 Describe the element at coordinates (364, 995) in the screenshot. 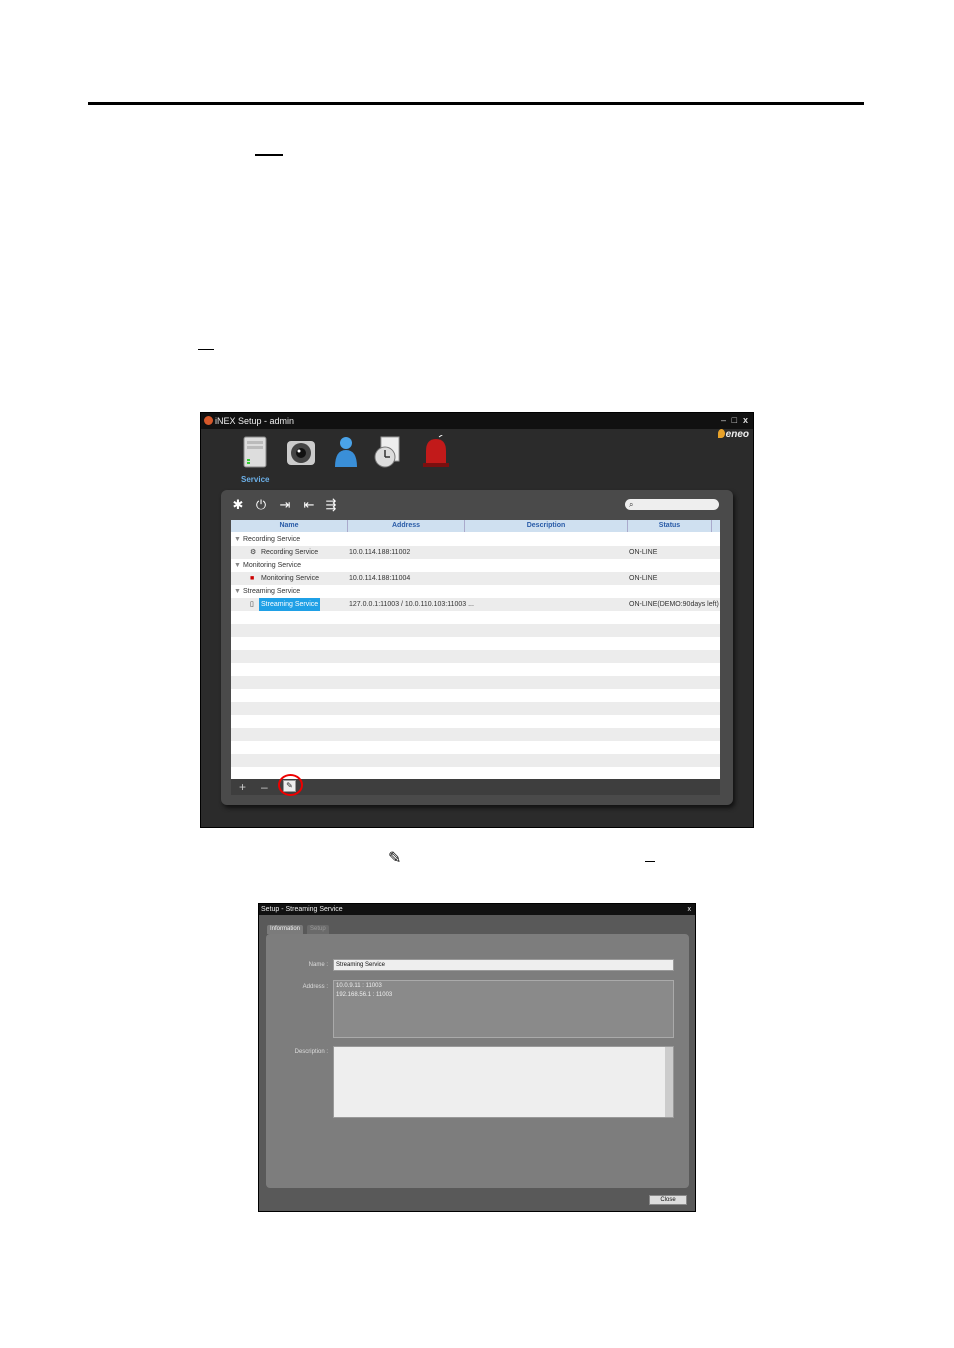

I see `address-item: 192.168.56.1 : 11003` at that location.